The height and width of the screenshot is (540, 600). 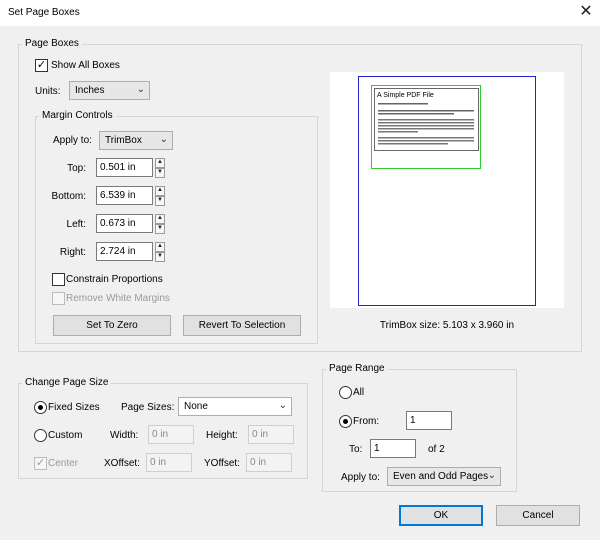 I want to click on top-spin-down: ▼, so click(x=160, y=173).